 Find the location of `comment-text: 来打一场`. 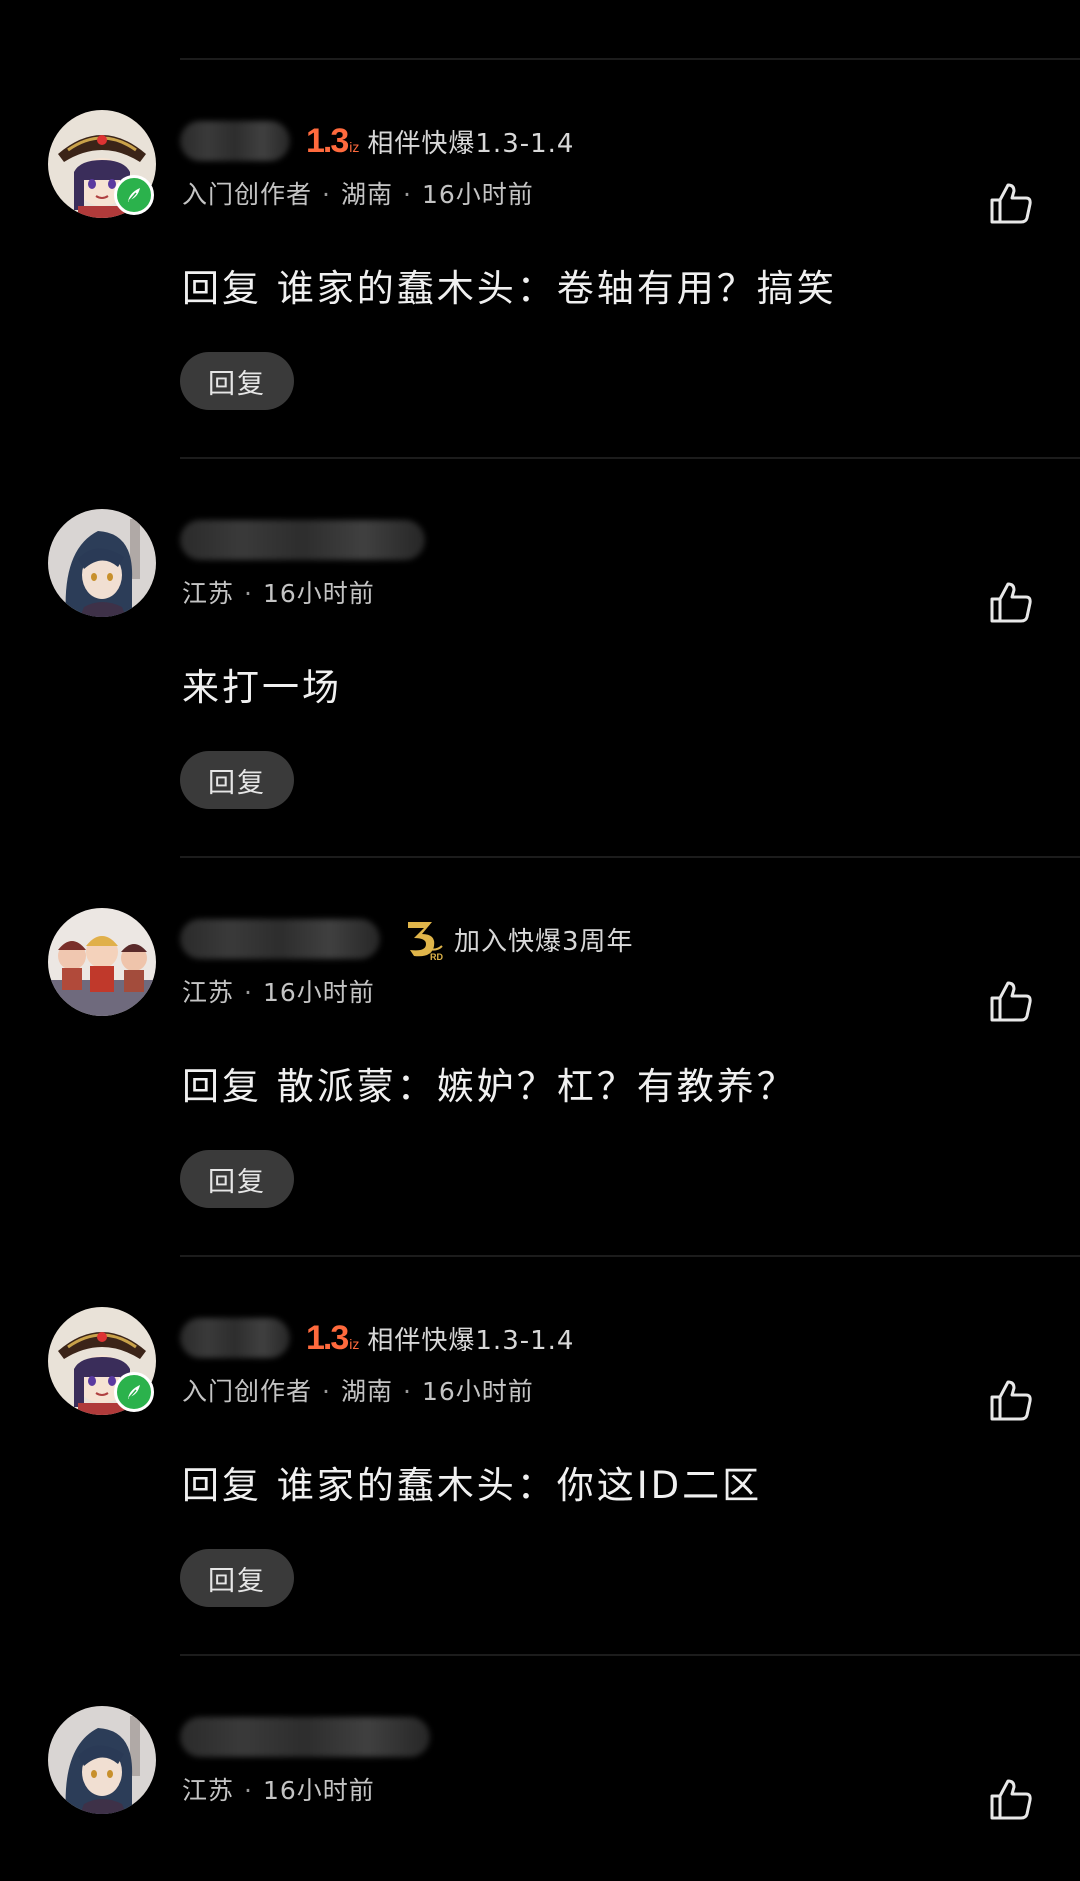

comment-text: 来打一场 is located at coordinates (262, 687).